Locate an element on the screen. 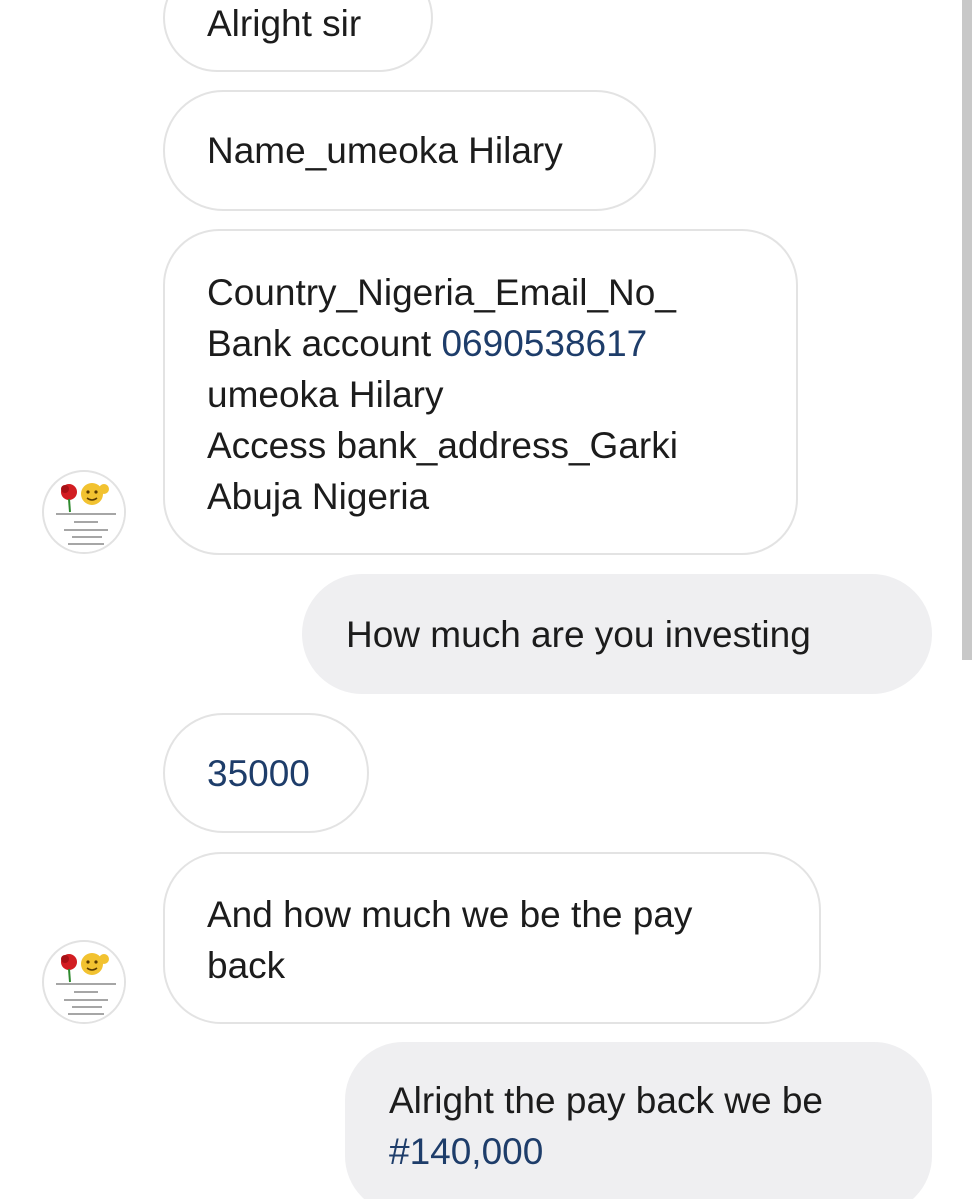 Image resolution: width=972 pixels, height=1199 pixels. account-number-link: 0690538617 is located at coordinates (544, 343).